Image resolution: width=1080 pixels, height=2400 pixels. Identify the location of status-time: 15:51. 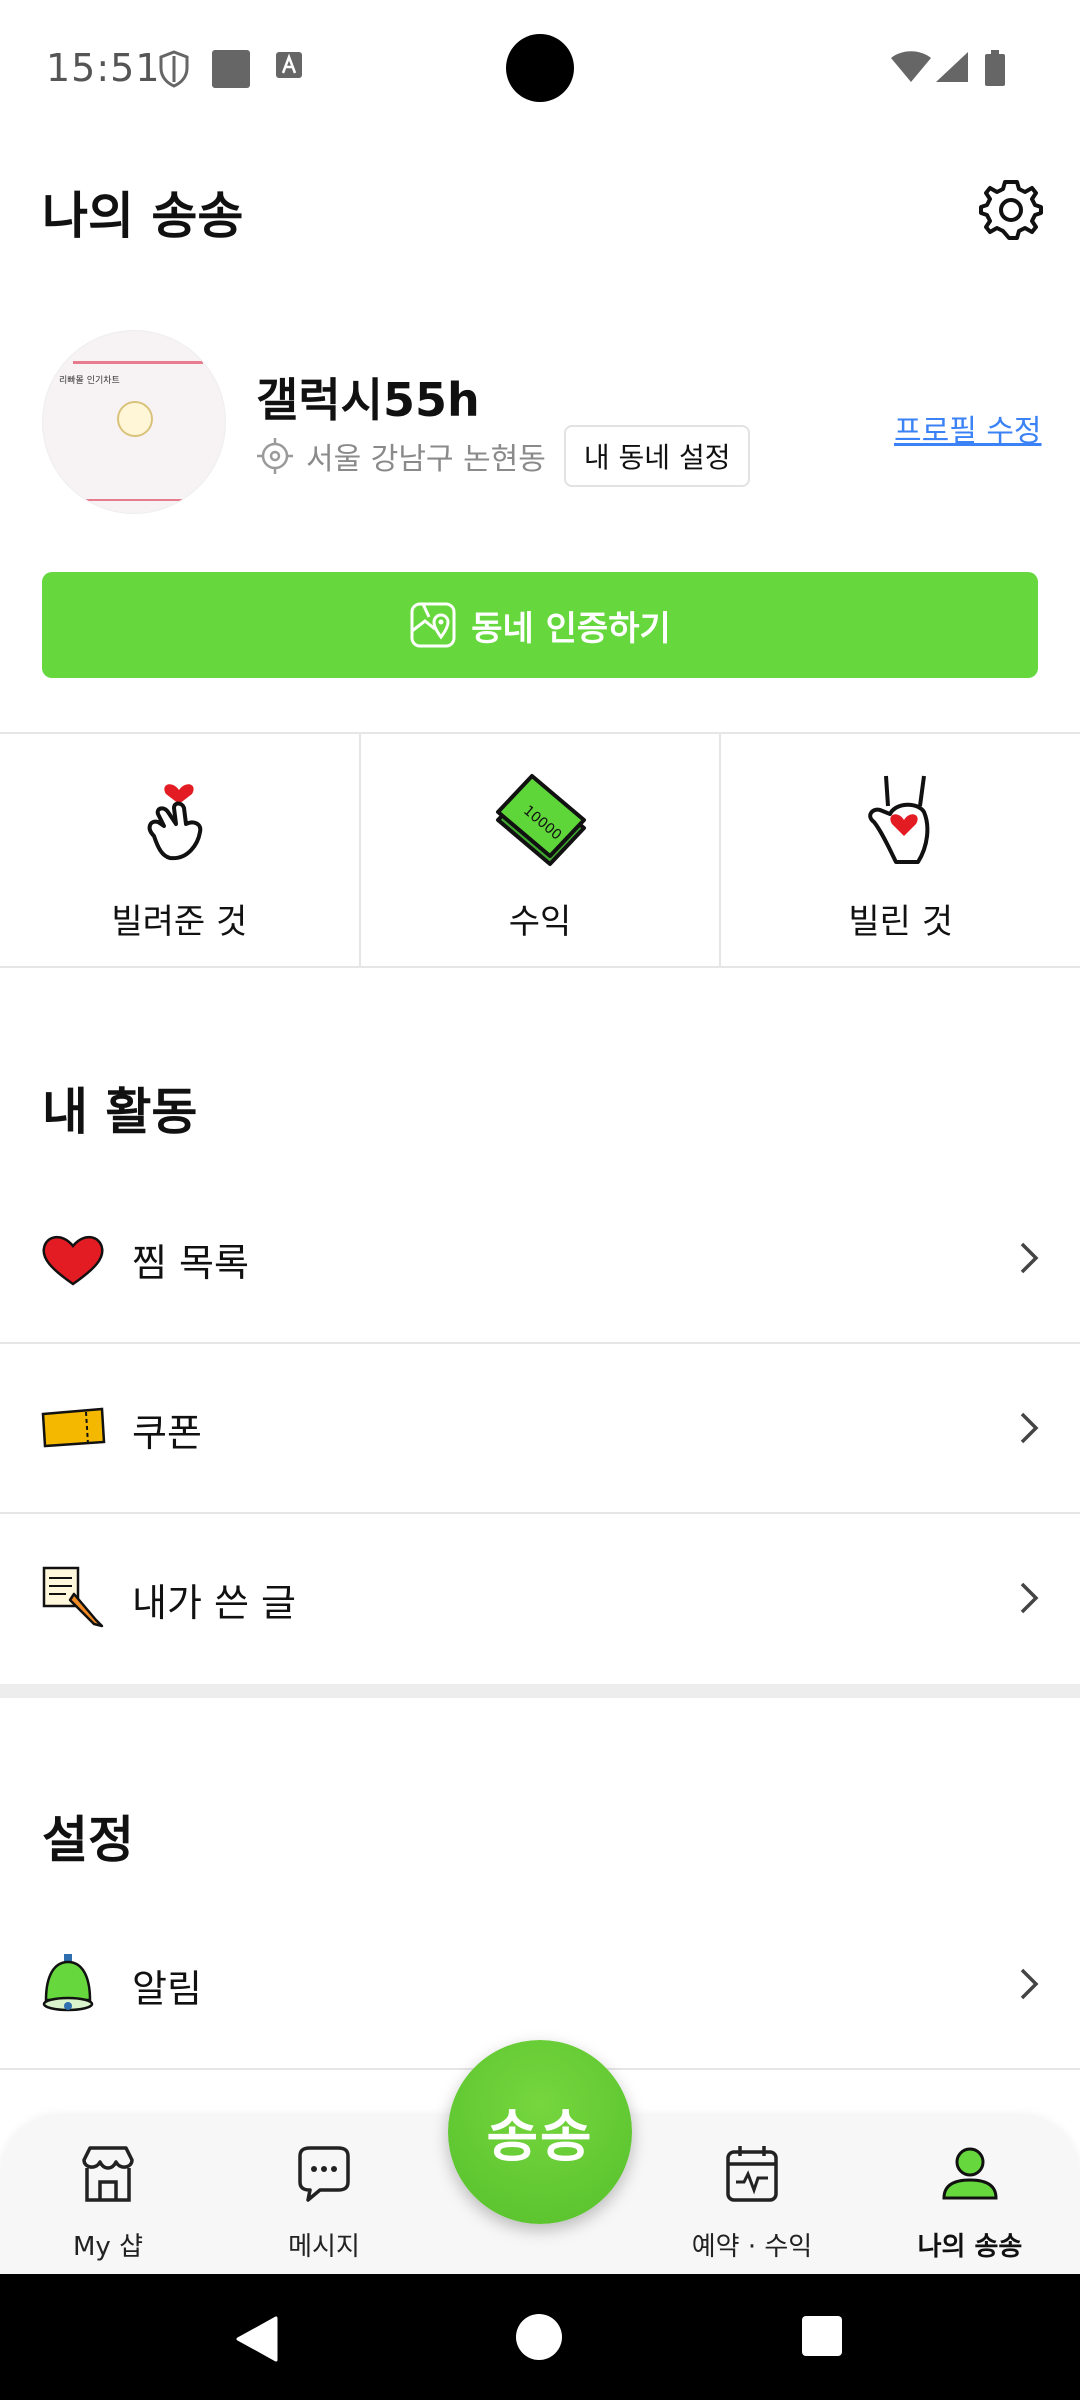
(103, 68).